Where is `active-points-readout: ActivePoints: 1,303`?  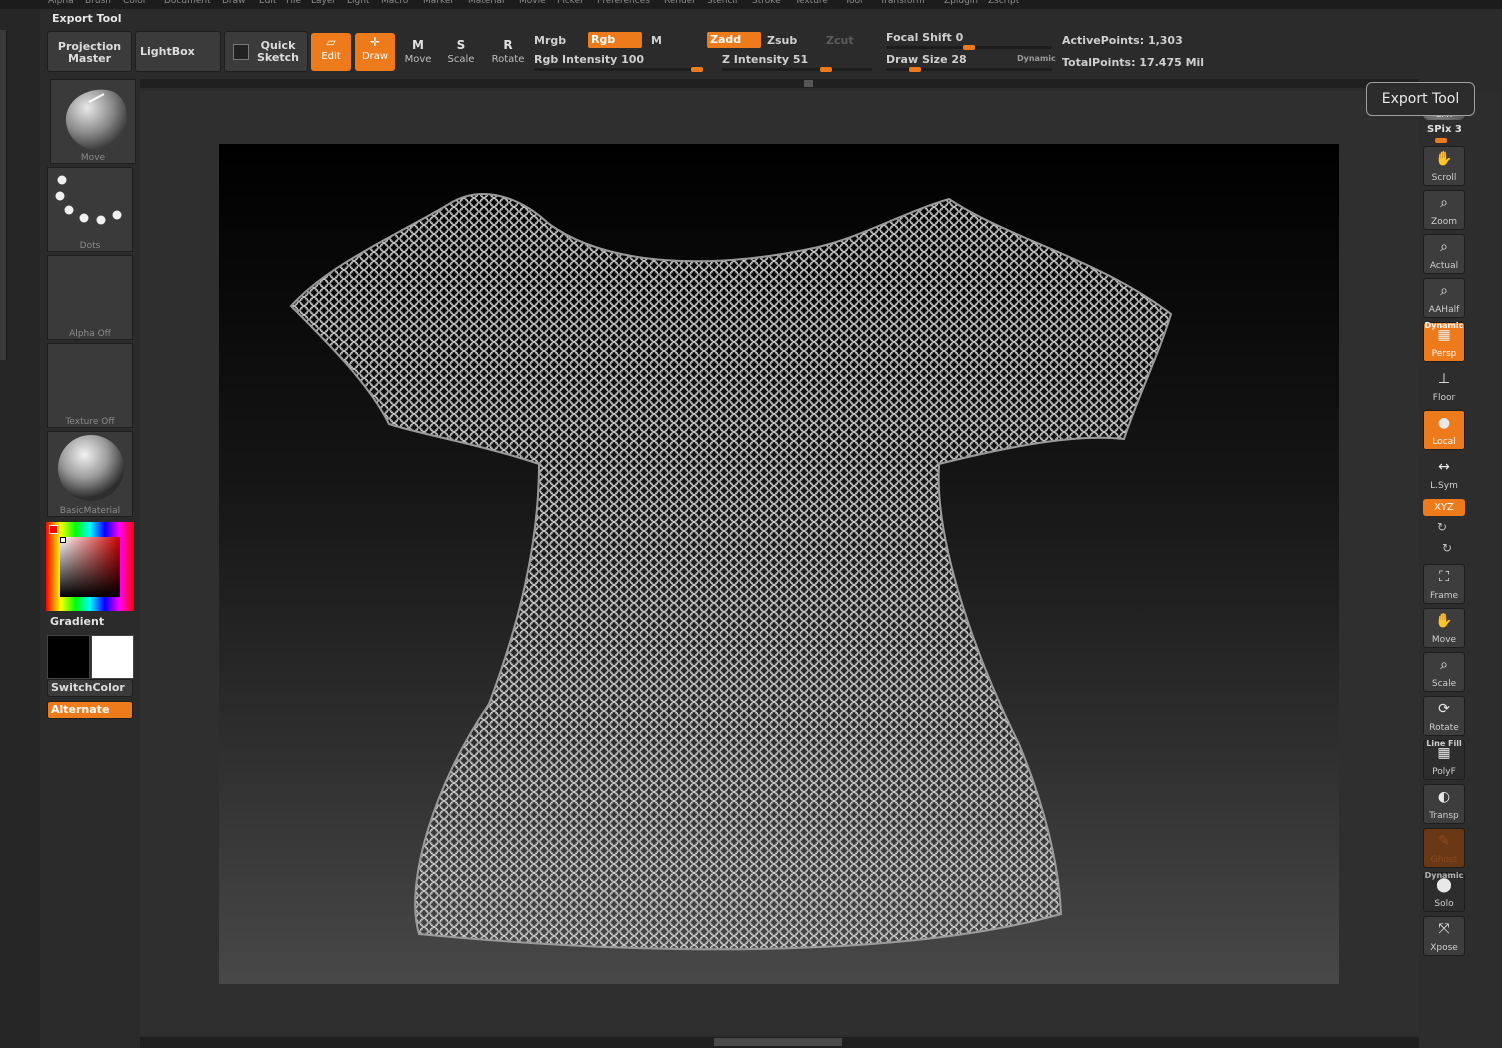 active-points-readout: ActivePoints: 1,303 is located at coordinates (1122, 40).